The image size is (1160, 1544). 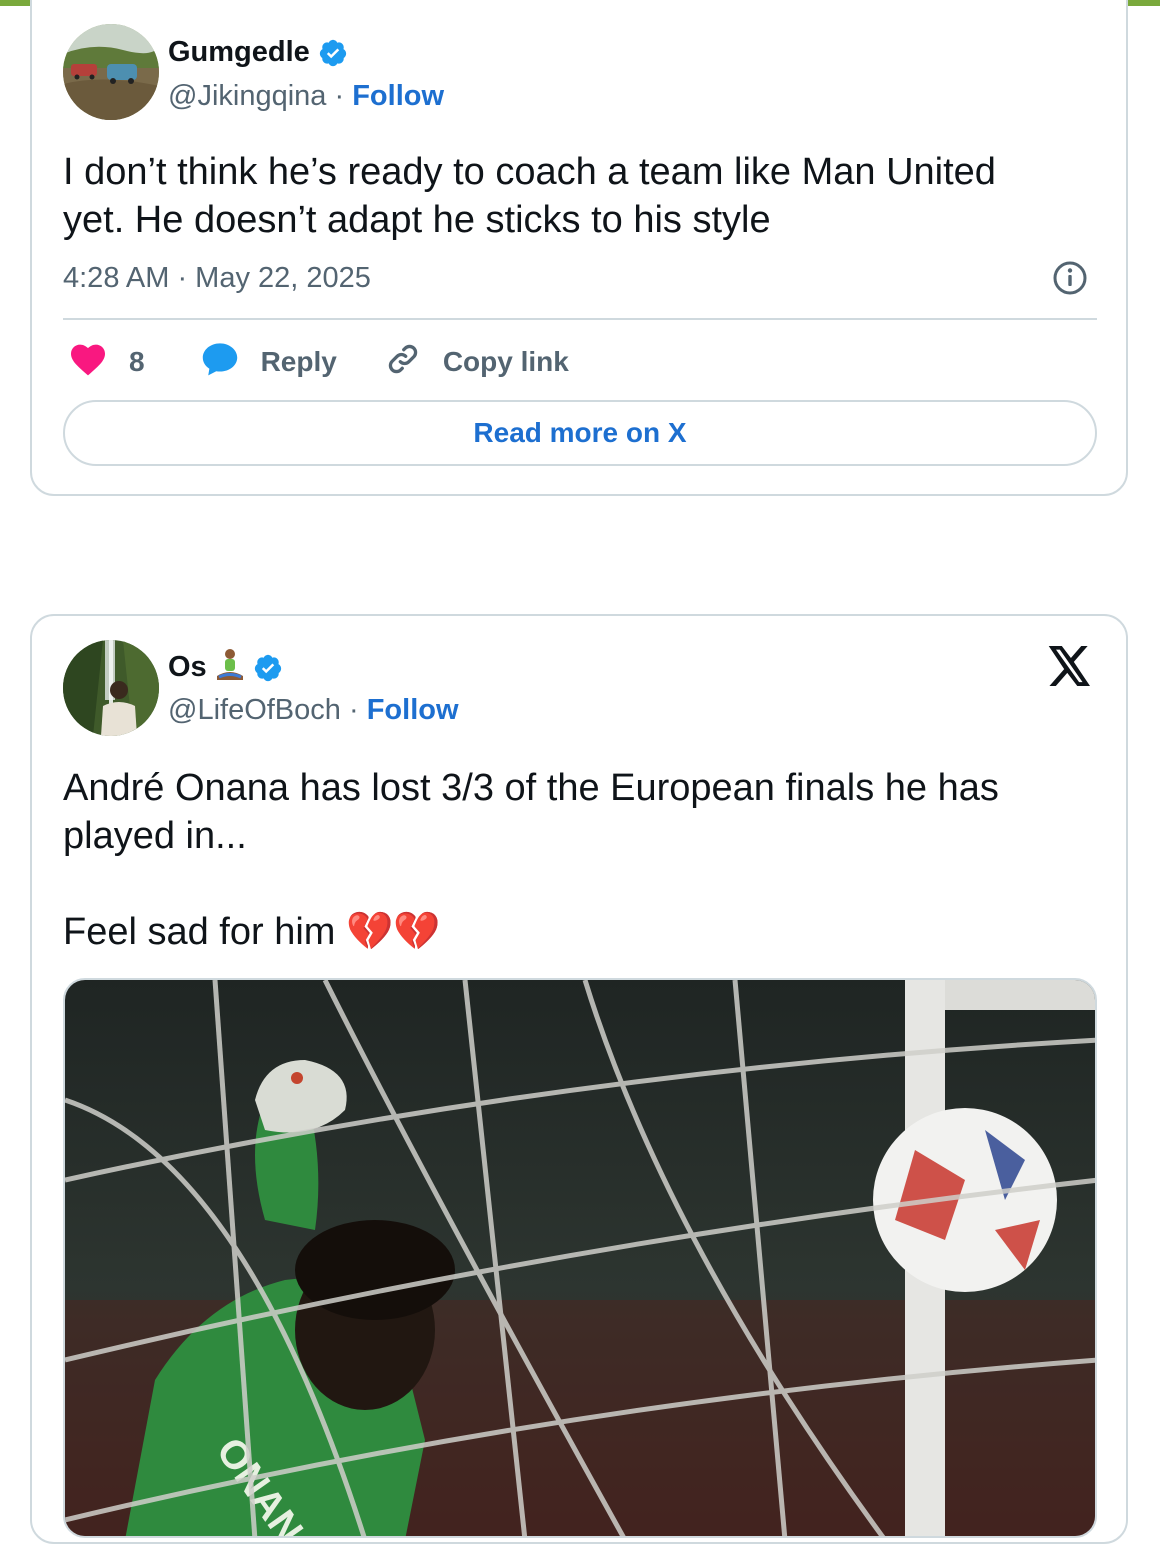 I want to click on copy-link-button: Copy link, so click(x=477, y=362).